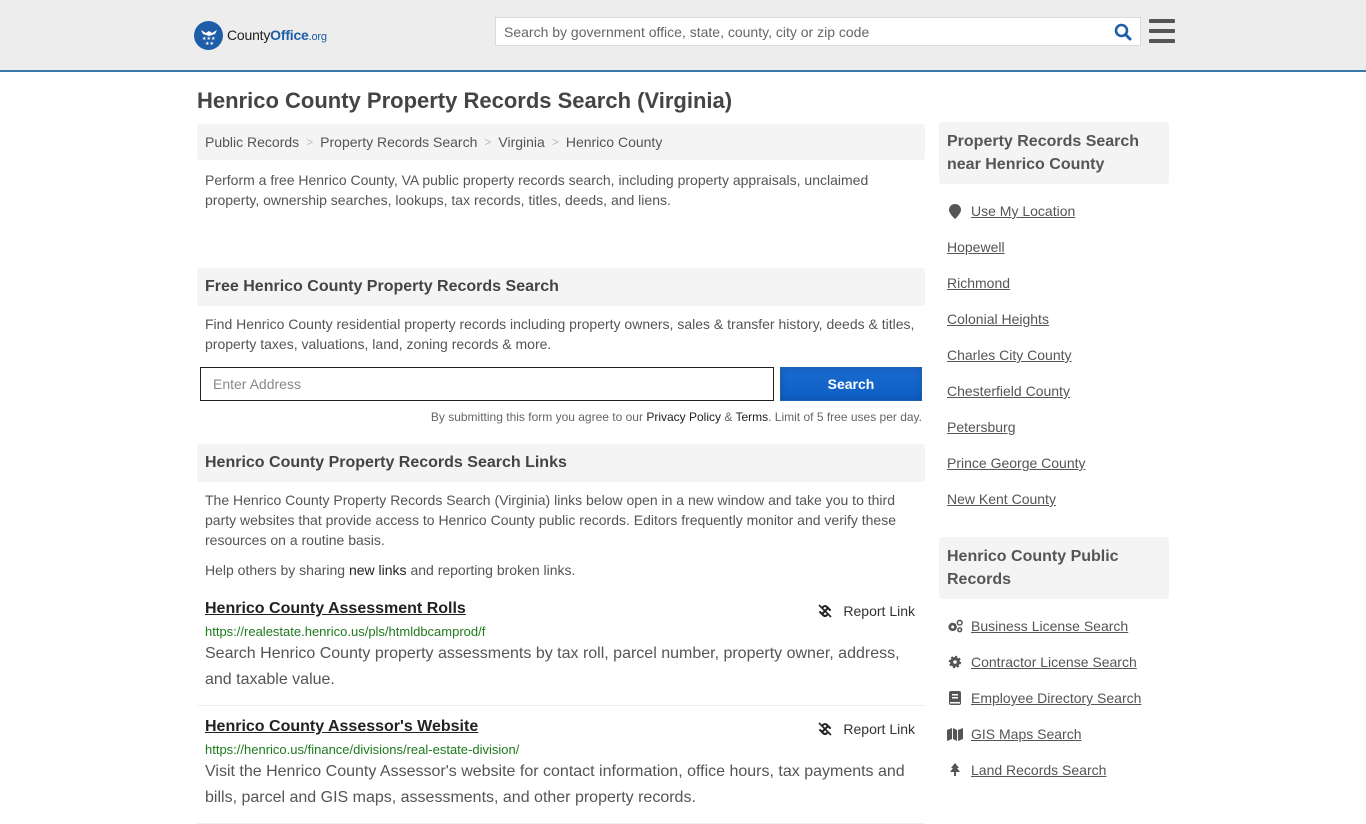  I want to click on nearby-item: Charles City County, so click(1054, 355).